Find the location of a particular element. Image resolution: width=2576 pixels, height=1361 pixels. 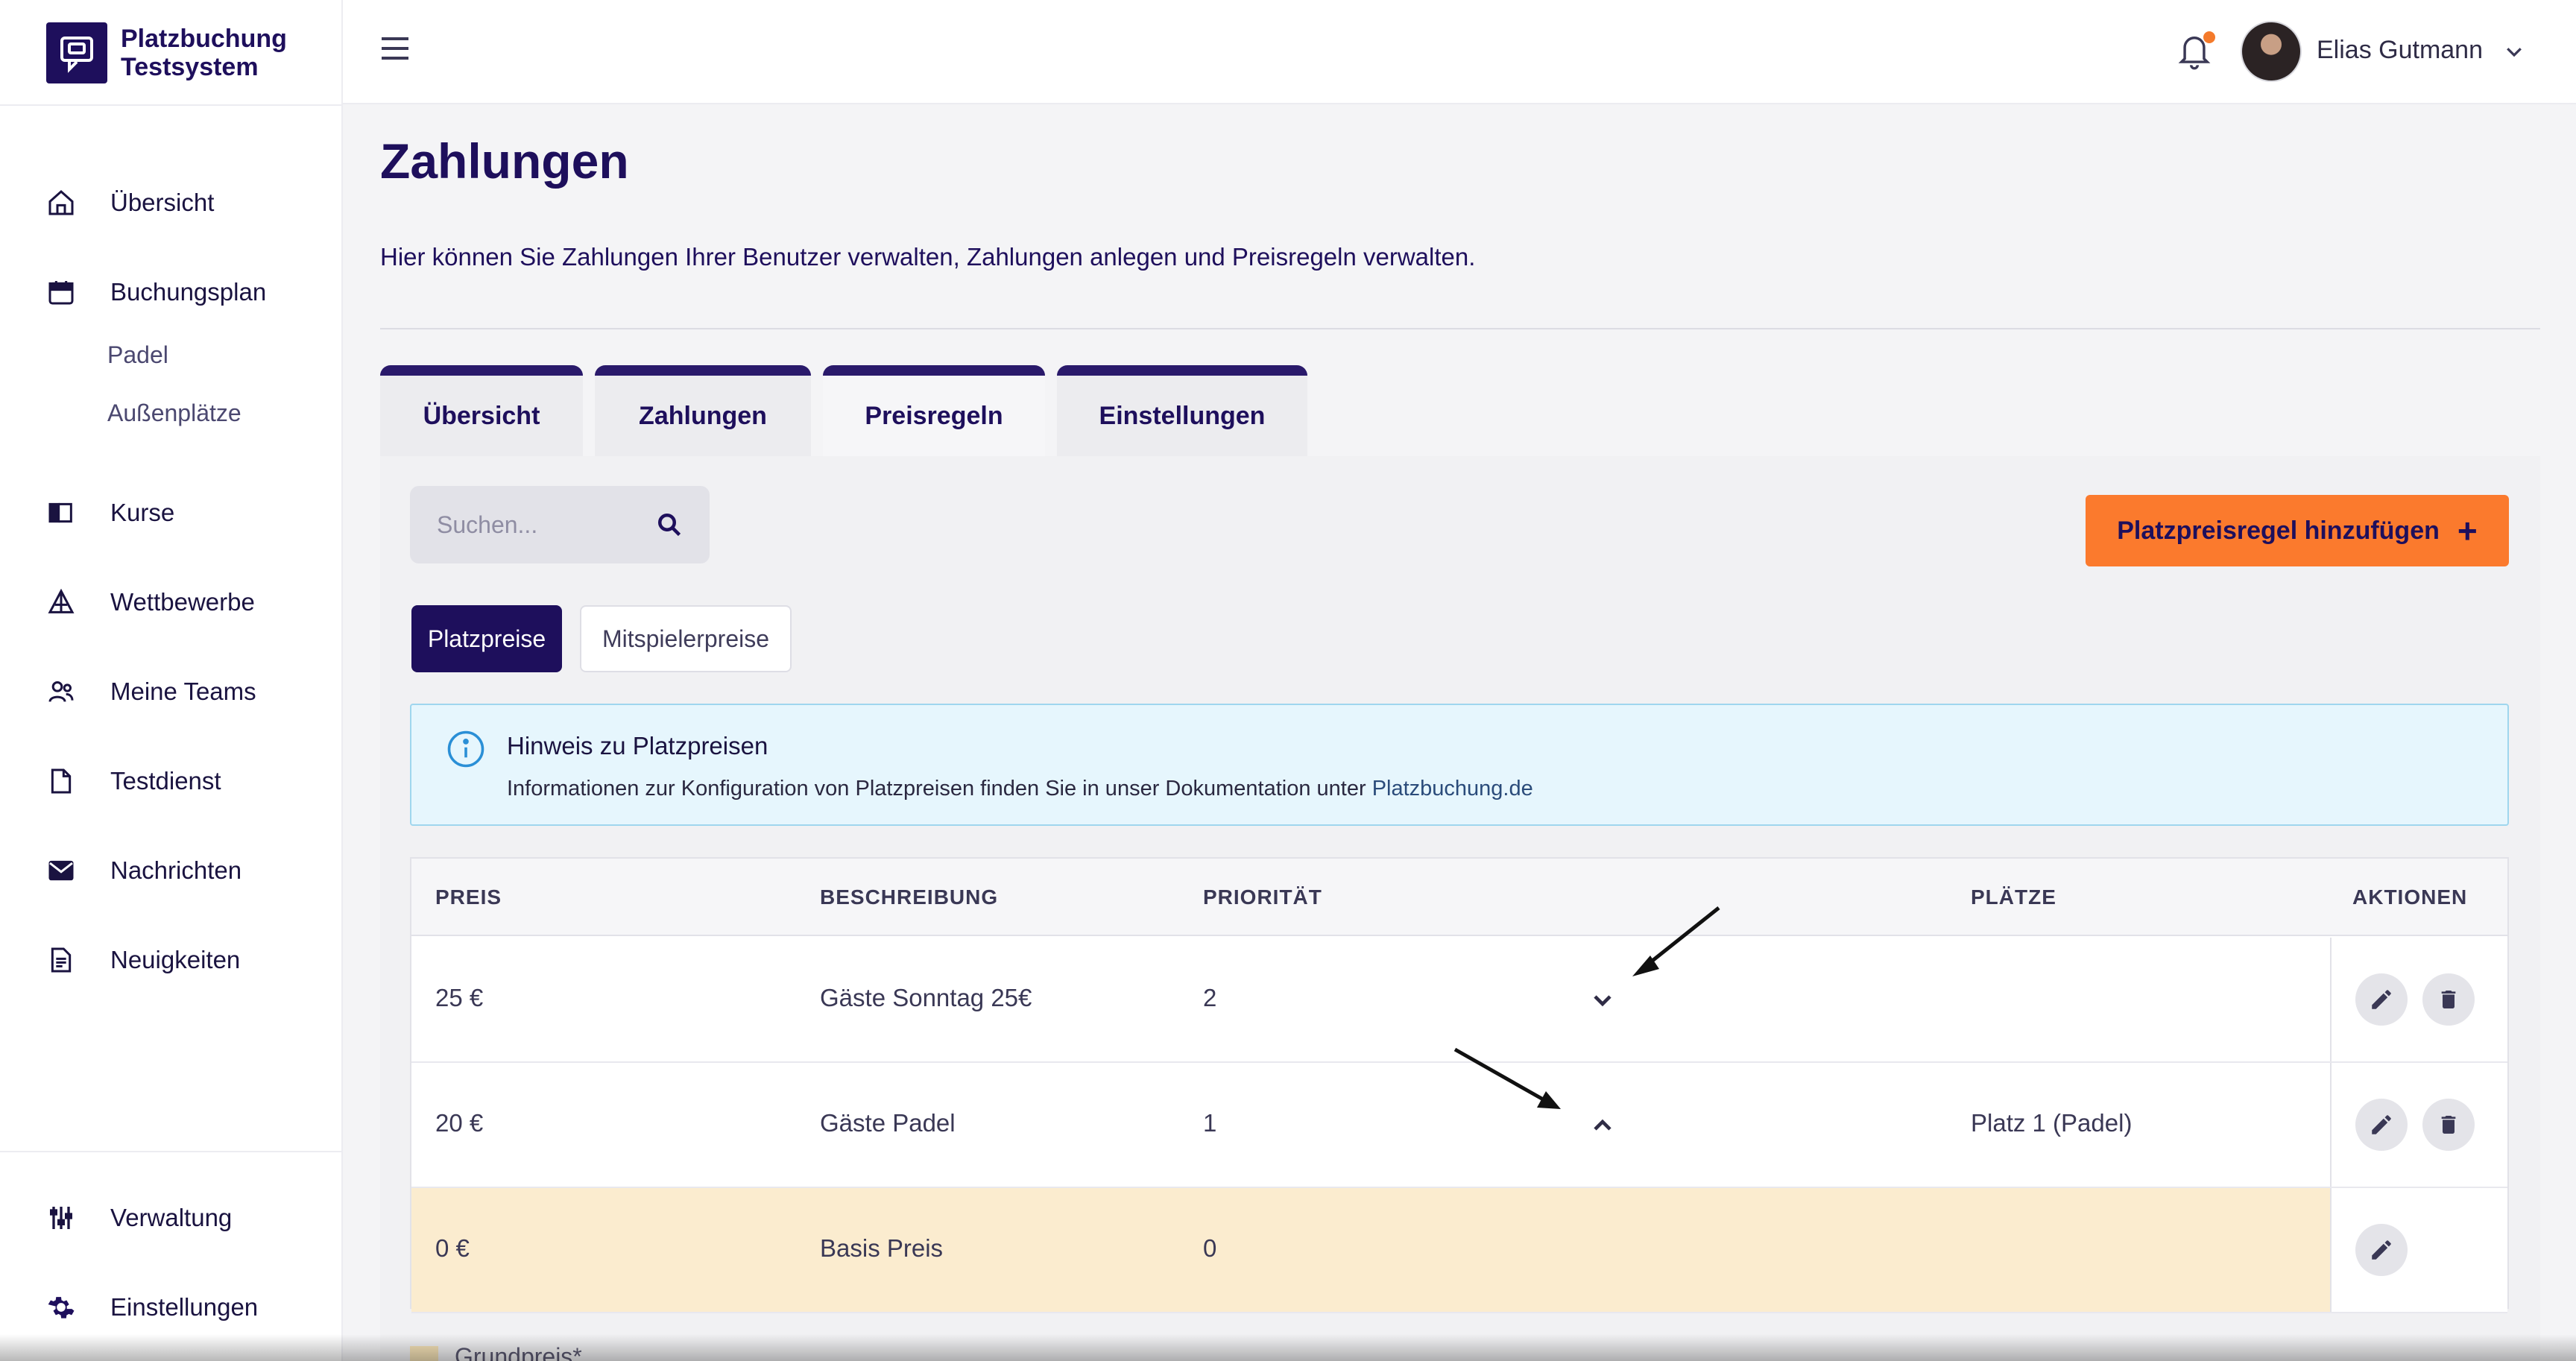

chevron-up-icon is located at coordinates (1602, 1125).